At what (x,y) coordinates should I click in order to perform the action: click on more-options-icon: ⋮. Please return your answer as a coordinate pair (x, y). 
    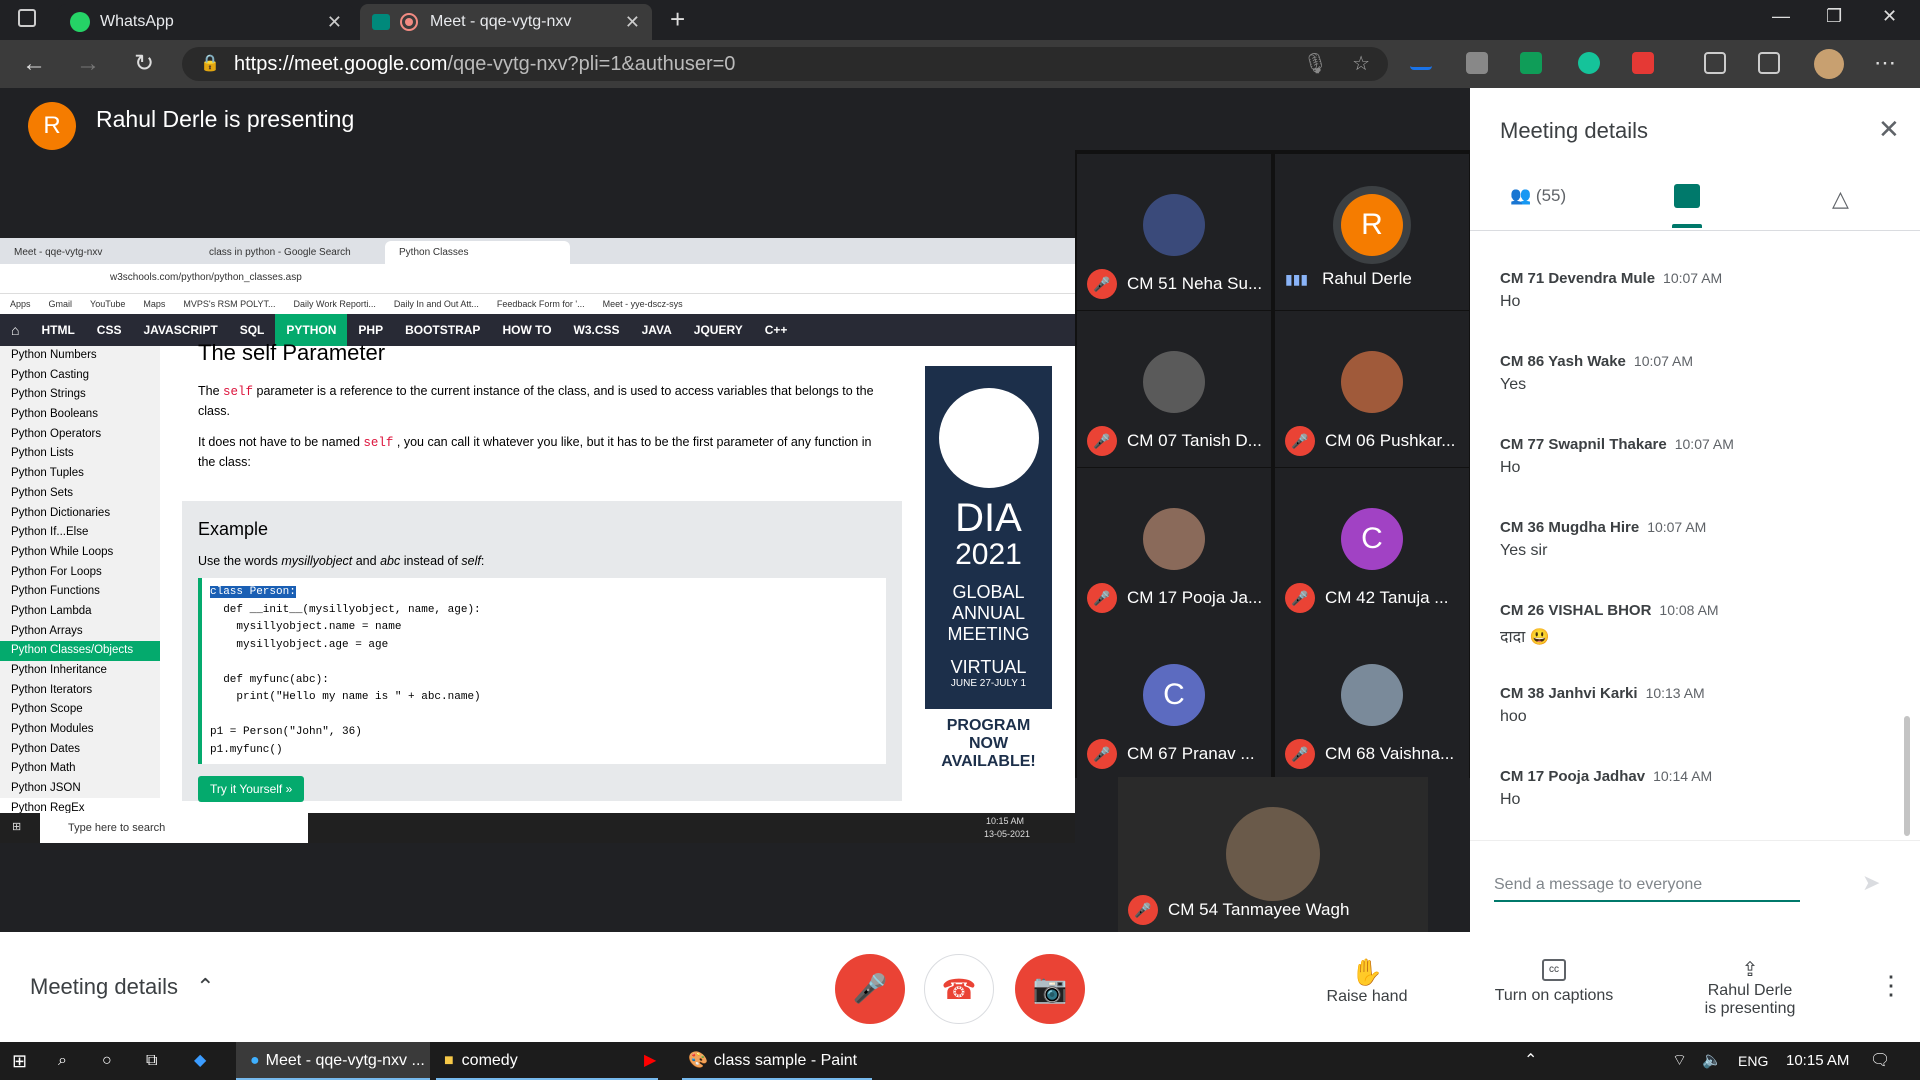
    Looking at the image, I should click on (1891, 985).